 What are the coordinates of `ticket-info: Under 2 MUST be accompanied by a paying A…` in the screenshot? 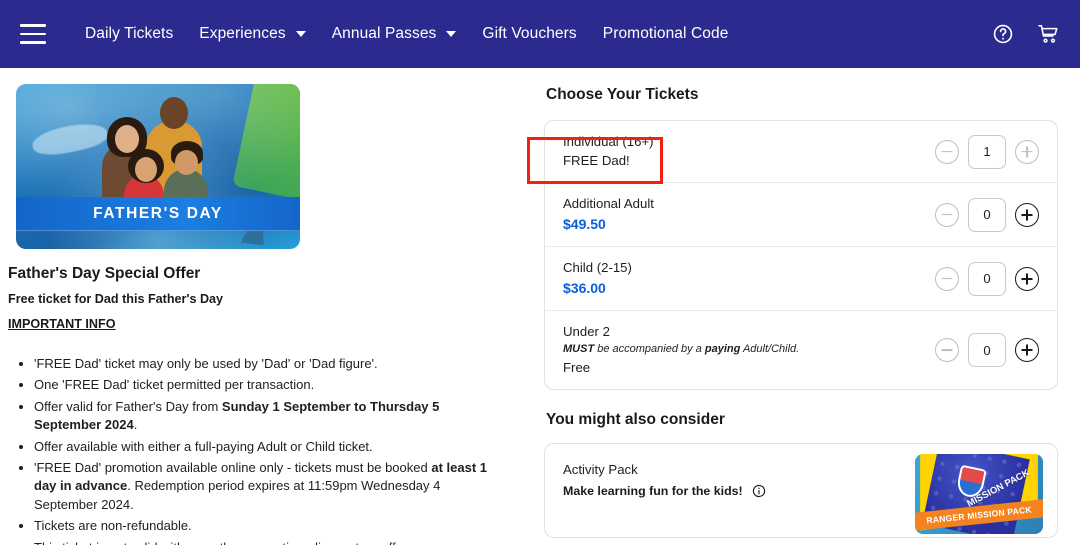 It's located at (749, 350).